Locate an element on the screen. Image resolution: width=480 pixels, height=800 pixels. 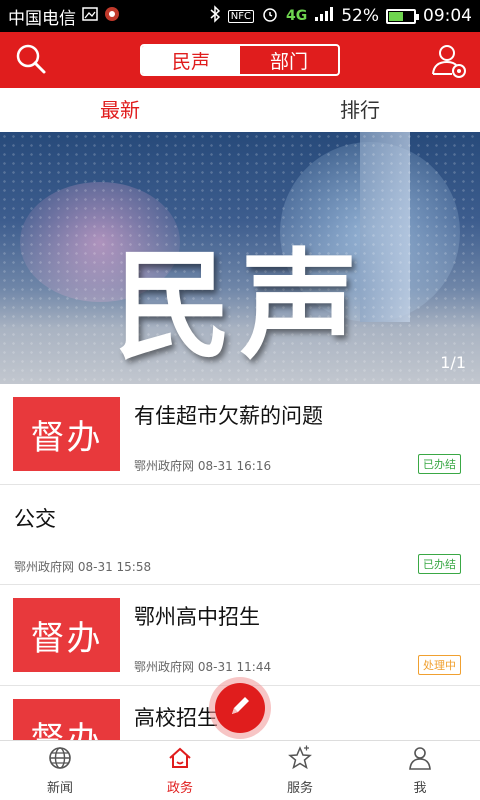
item-time: 08-31 11:44 is located at coordinates (234, 667).